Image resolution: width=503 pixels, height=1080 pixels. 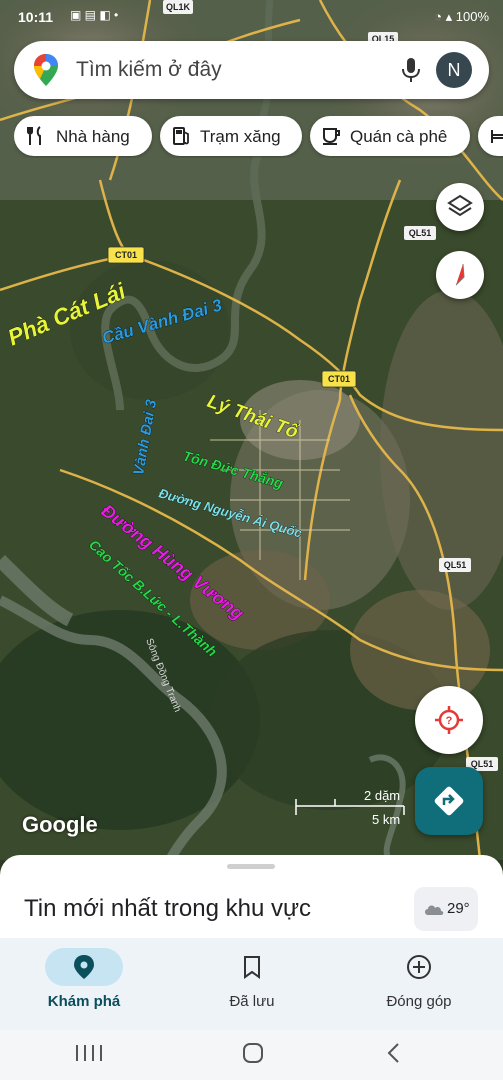 What do you see at coordinates (94, 15) in the screenshot?
I see `notification-icons: ▣ ▤ ◧ •` at bounding box center [94, 15].